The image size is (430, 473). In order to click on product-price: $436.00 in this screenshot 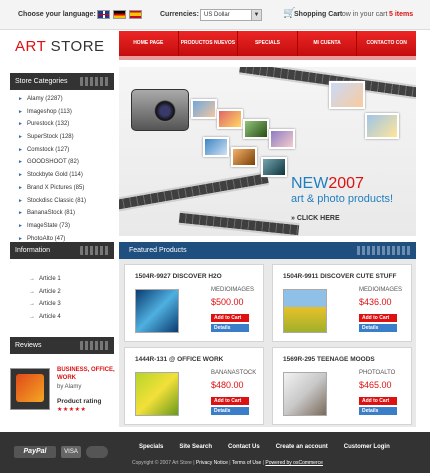, I will do `click(375, 302)`.